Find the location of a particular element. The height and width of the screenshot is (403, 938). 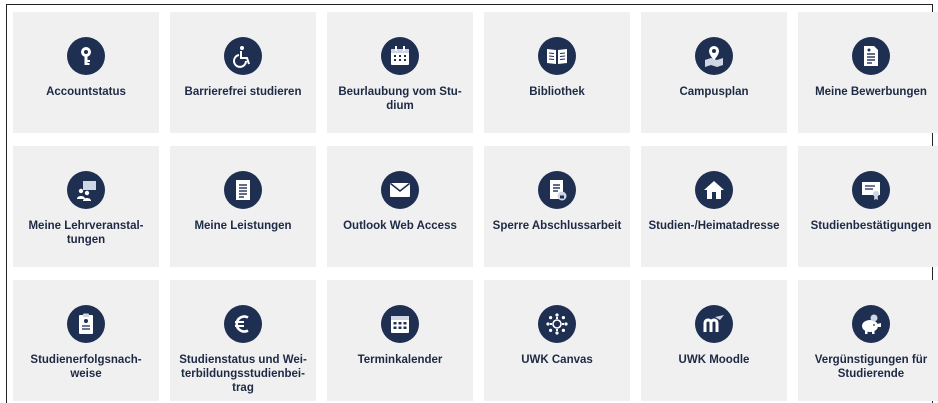

tile-bibliothek: Bibliothek is located at coordinates (557, 72).